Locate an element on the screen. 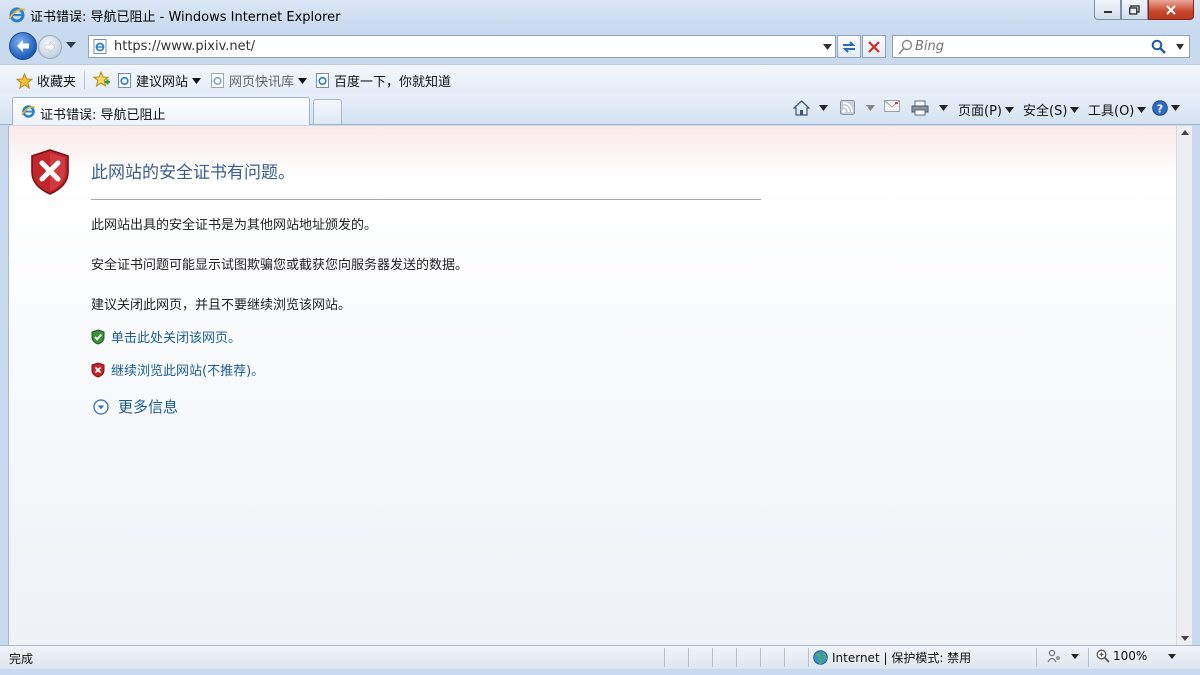  fav-item-baidu: 百度一下，你就知道 is located at coordinates (383, 80).